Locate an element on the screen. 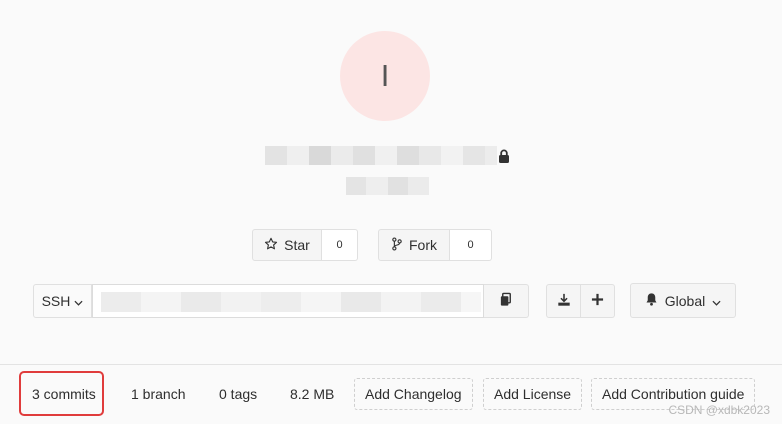 The width and height of the screenshot is (782, 424). tags-count: 0 tags is located at coordinates (238, 394).